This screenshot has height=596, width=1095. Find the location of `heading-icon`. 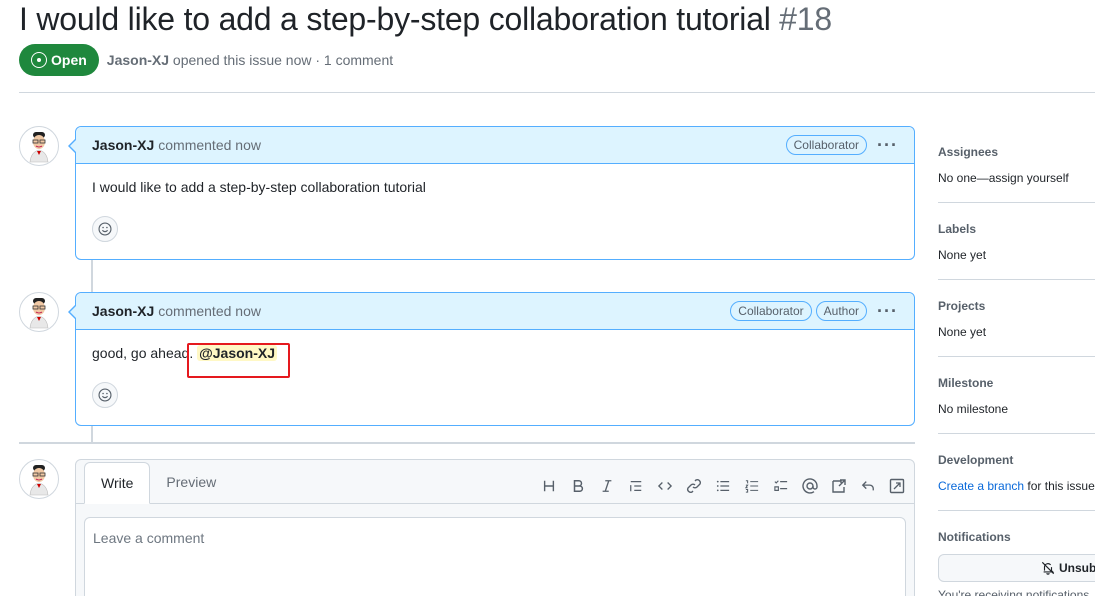

heading-icon is located at coordinates (548, 485).